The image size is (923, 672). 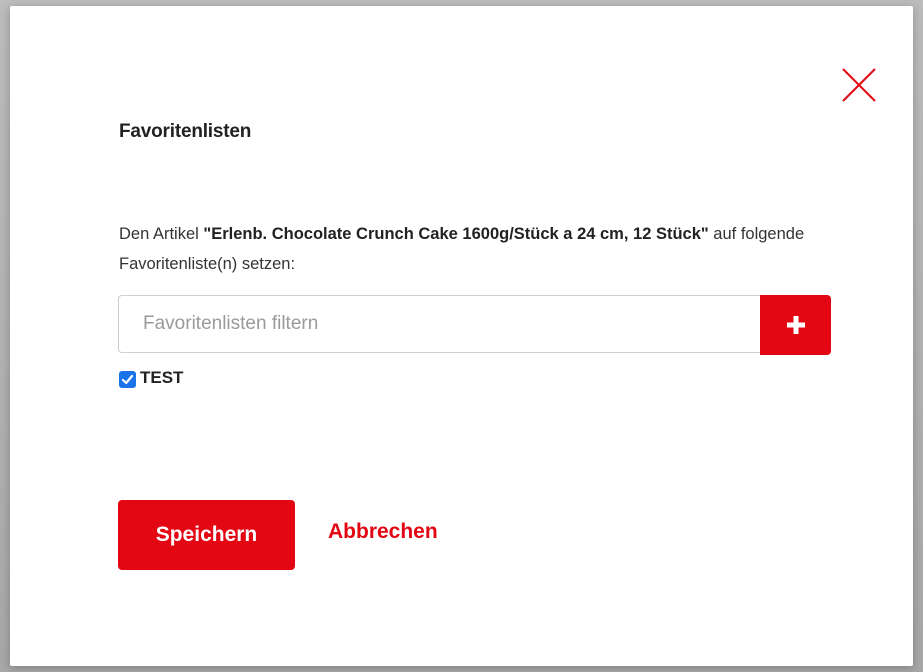 I want to click on checkmark-icon, so click(x=127, y=379).